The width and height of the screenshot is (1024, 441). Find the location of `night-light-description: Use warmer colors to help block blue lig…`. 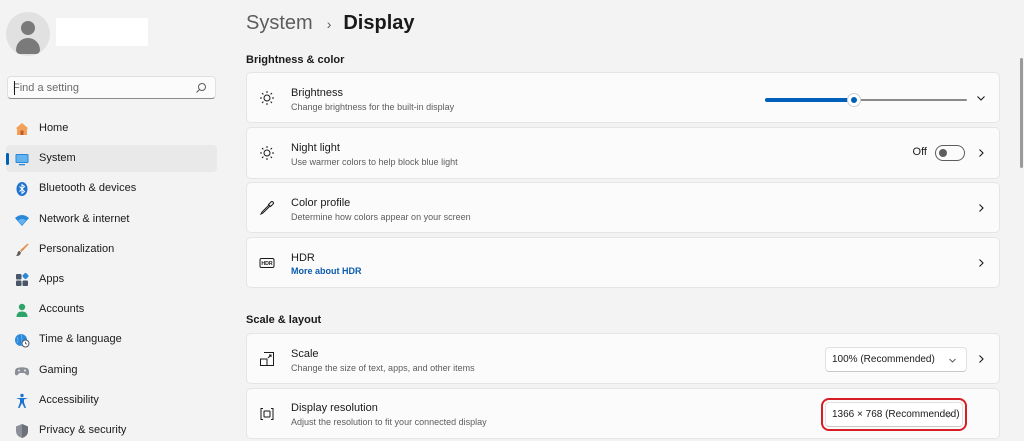

night-light-description: Use warmer colors to help block blue lig… is located at coordinates (374, 162).